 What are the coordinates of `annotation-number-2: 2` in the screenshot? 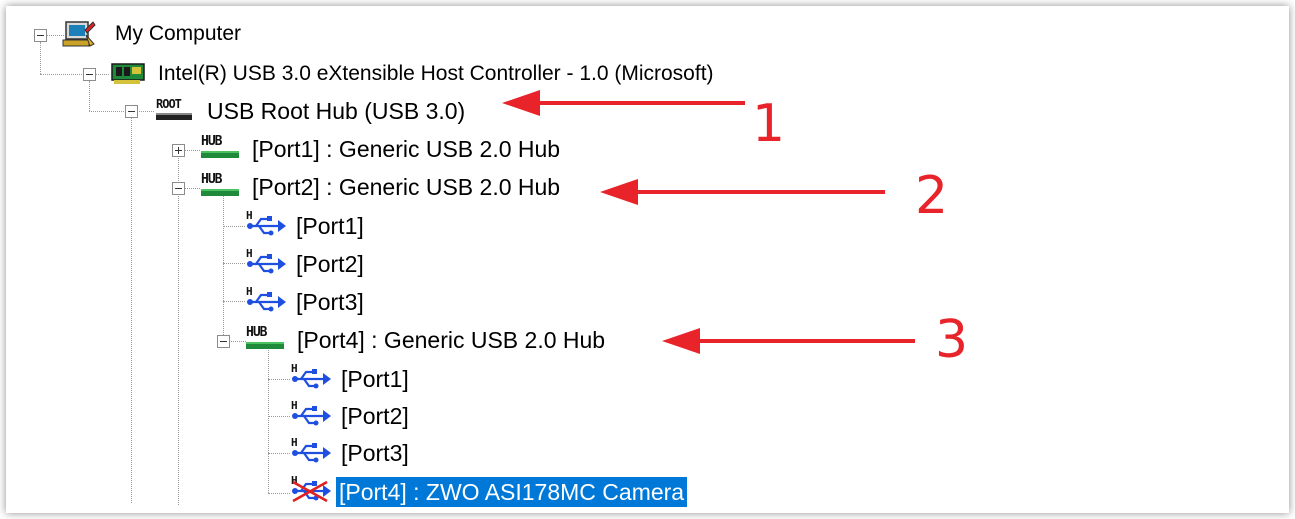 It's located at (932, 196).